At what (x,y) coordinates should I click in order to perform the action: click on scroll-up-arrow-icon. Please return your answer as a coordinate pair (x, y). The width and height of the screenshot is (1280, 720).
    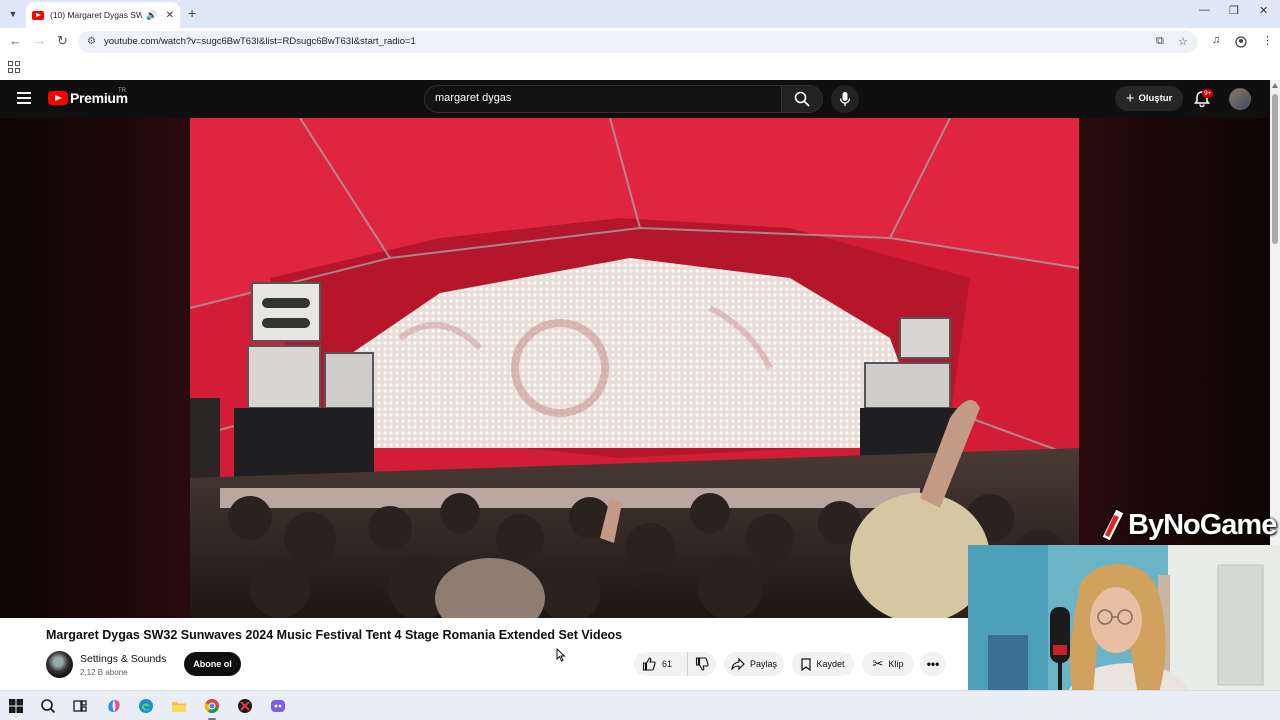
    Looking at the image, I should click on (1275, 85).